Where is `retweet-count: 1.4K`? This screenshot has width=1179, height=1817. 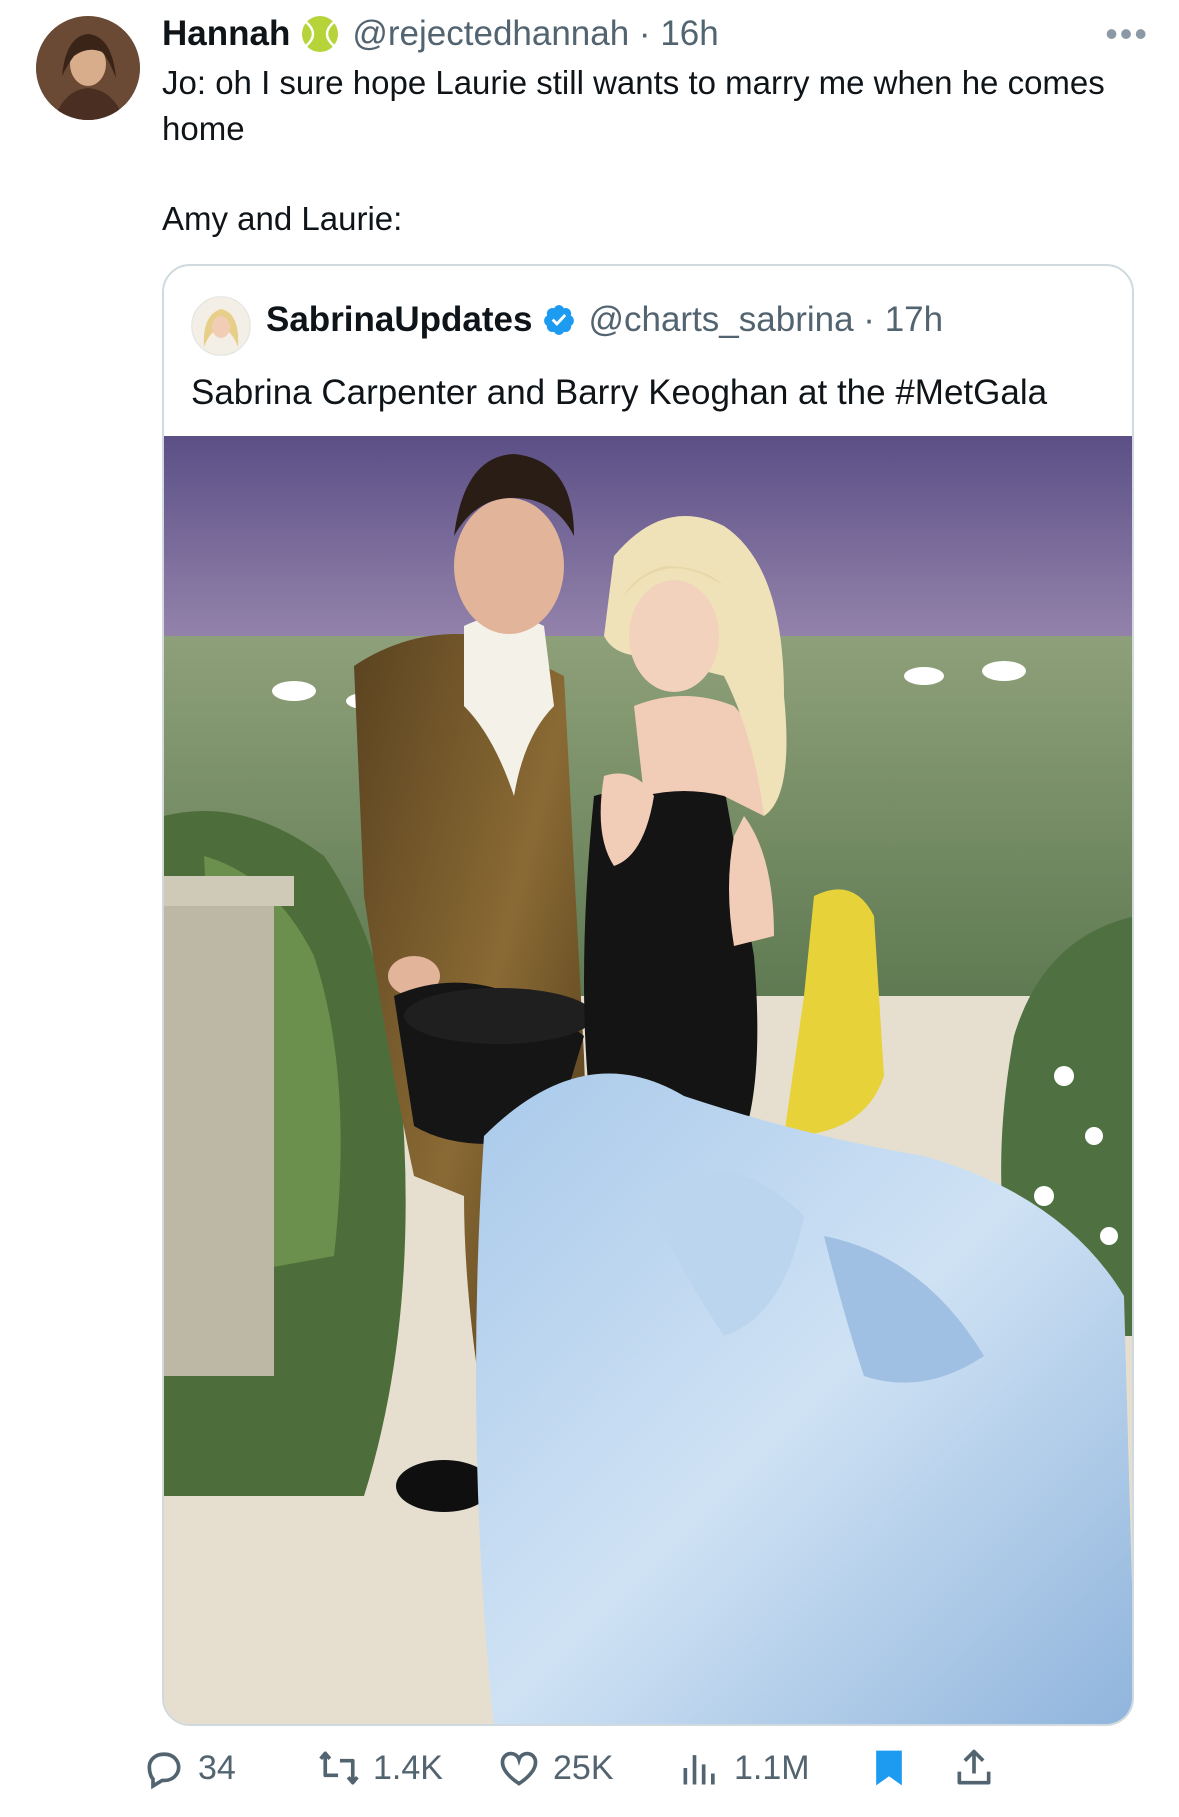
retweet-count: 1.4K is located at coordinates (408, 1767).